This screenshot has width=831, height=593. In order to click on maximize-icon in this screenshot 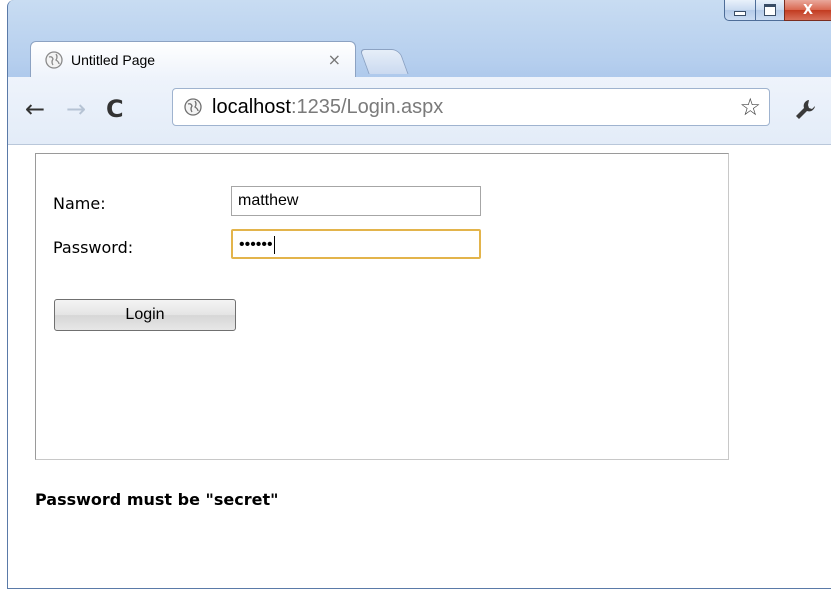, I will do `click(770, 10)`.